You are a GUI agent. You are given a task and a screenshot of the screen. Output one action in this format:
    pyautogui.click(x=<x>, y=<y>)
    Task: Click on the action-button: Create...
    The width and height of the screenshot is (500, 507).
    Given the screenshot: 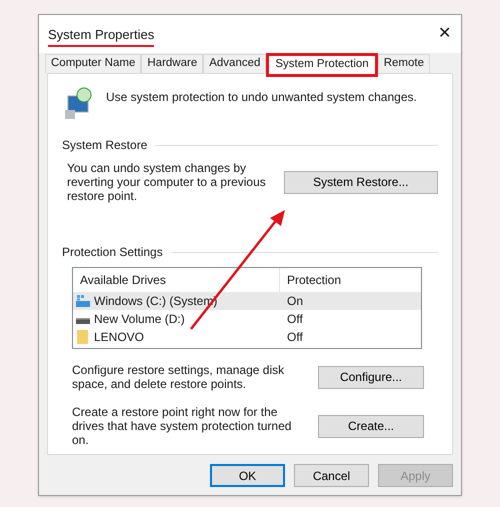 What is the action you would take?
    pyautogui.click(x=371, y=426)
    